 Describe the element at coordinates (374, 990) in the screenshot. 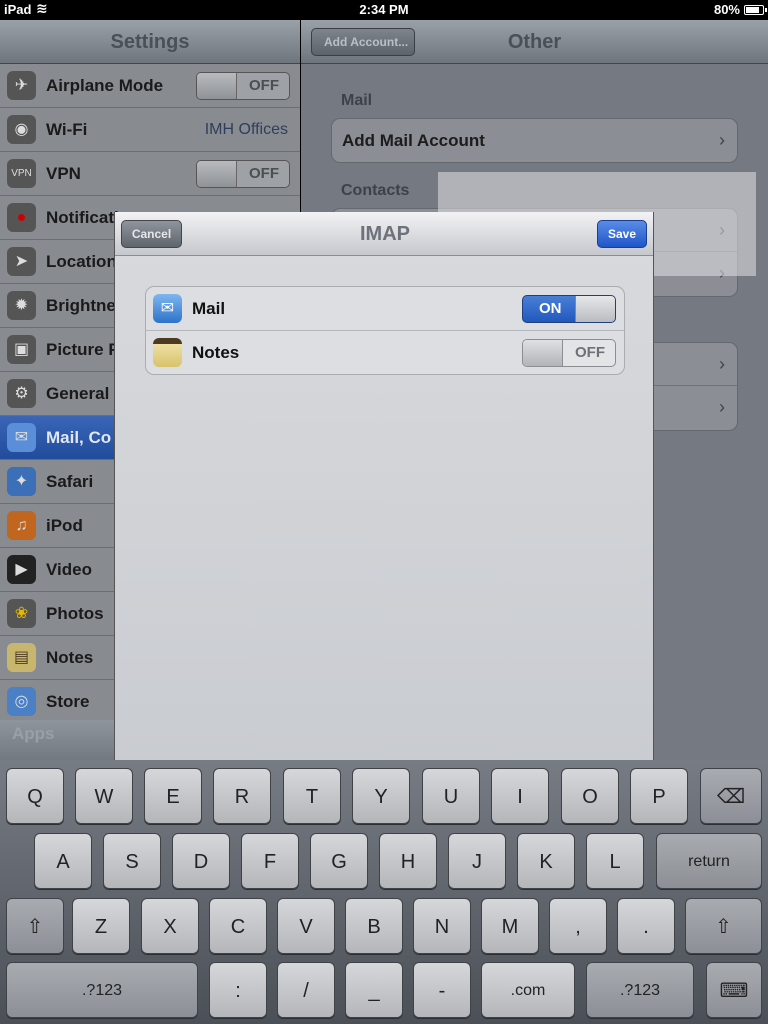

I see `key-underscore: _` at that location.